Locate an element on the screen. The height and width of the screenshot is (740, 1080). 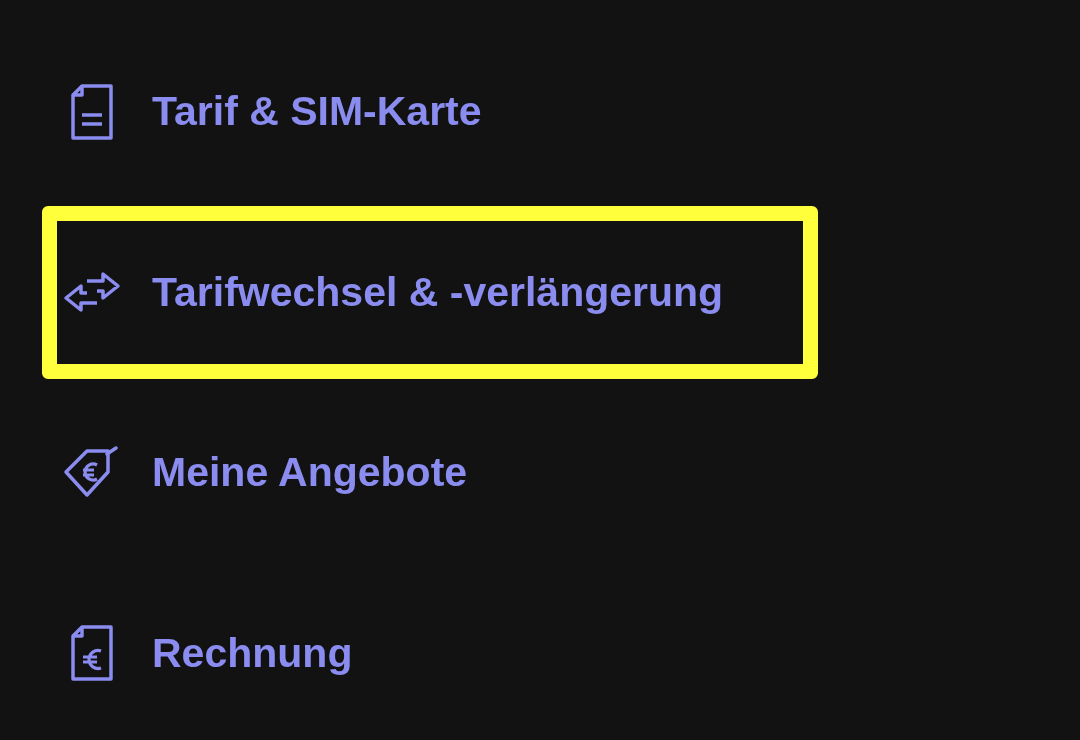
menu-item: Rechnung is located at coordinates (252, 653).